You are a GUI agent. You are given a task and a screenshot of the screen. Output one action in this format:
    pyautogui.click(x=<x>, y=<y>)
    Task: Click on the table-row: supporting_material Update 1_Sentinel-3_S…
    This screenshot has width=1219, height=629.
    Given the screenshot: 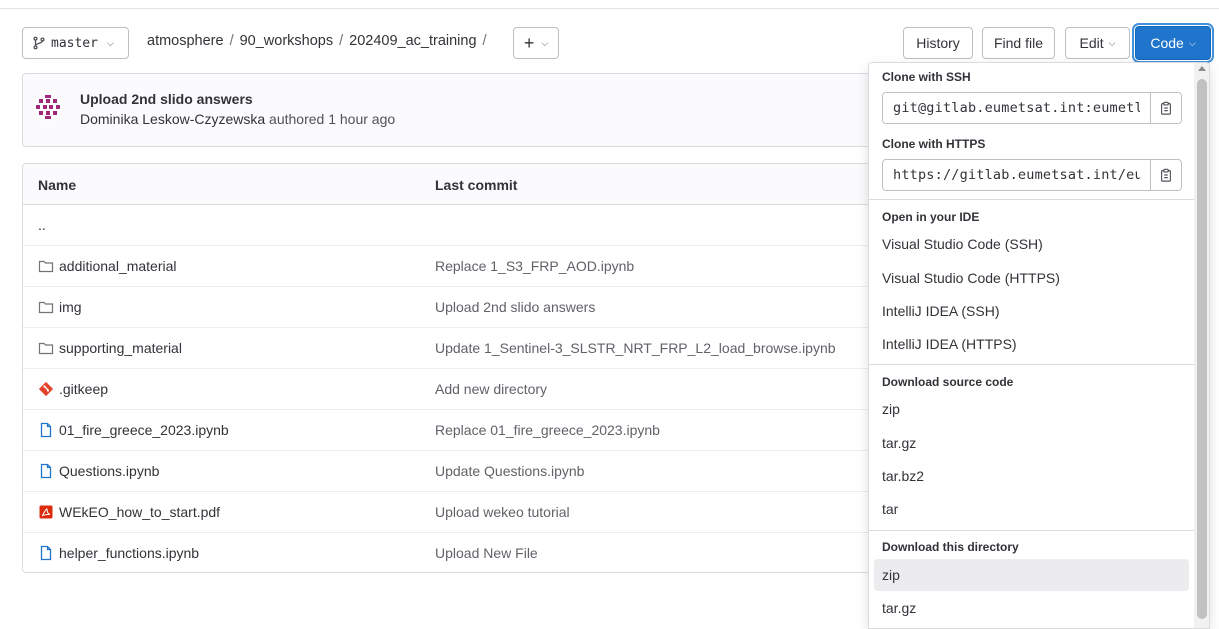 What is the action you would take?
    pyautogui.click(x=462, y=348)
    